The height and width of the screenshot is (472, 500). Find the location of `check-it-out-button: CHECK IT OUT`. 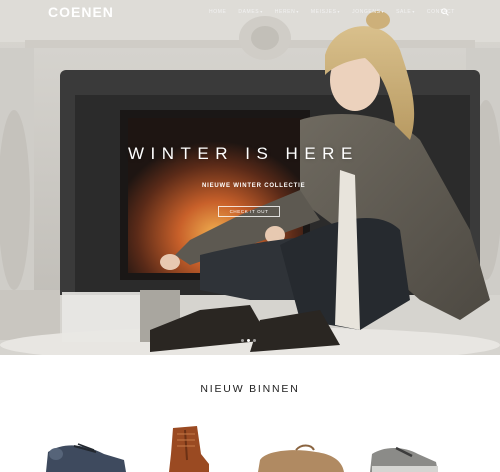

check-it-out-button: CHECK IT OUT is located at coordinates (249, 211).